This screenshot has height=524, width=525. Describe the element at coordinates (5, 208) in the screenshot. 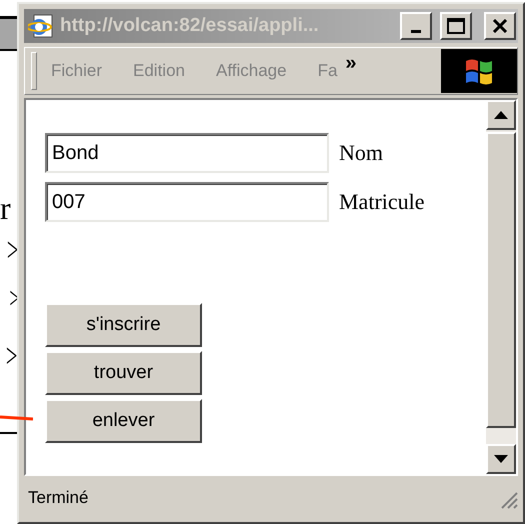

I see `page-text: r` at that location.